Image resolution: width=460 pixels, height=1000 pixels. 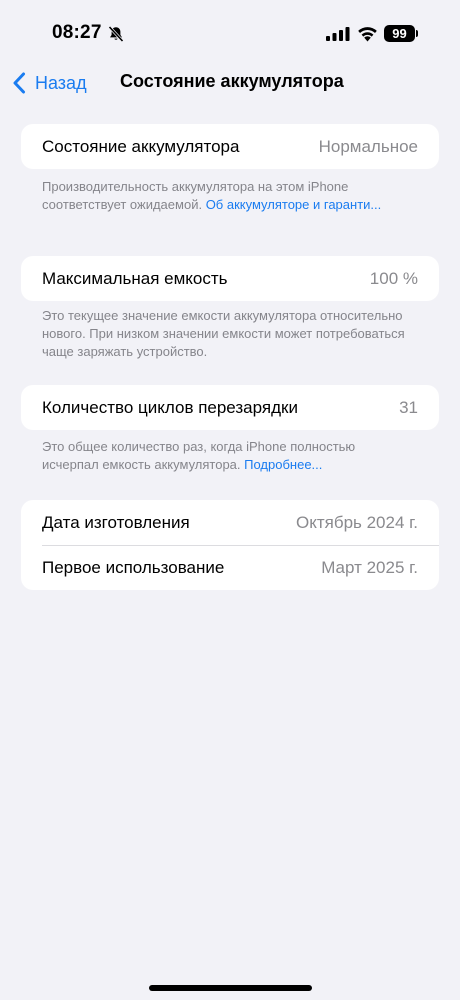 I want to click on max-capacity-value: 100 %, so click(x=393, y=278).